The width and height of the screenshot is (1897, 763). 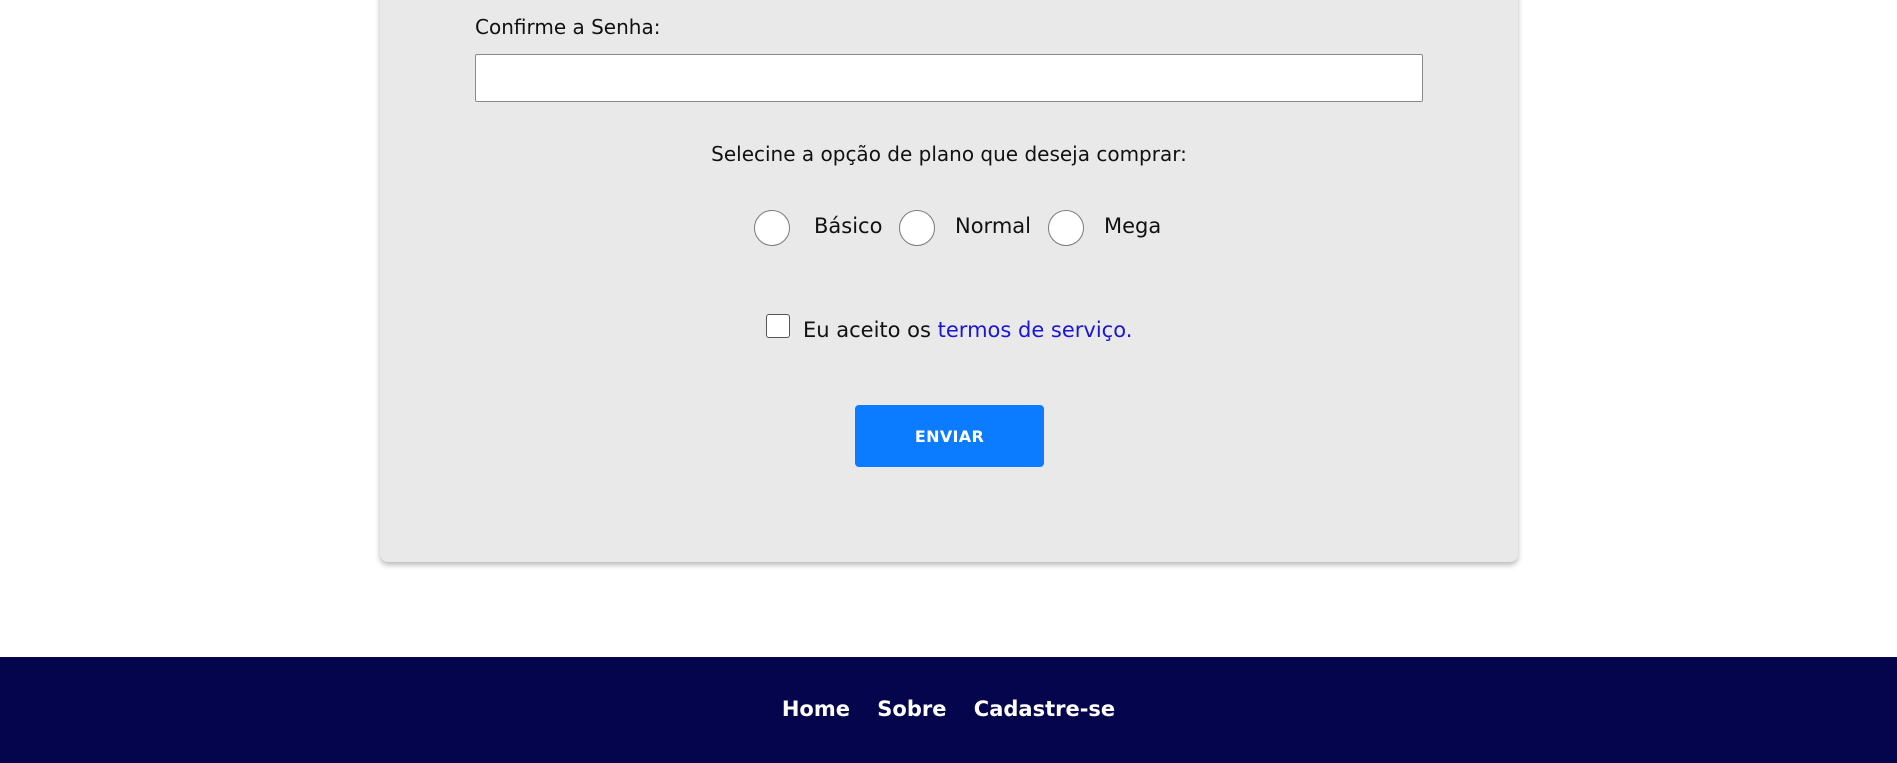 I want to click on submit-button: ENVIAR, so click(x=949, y=436).